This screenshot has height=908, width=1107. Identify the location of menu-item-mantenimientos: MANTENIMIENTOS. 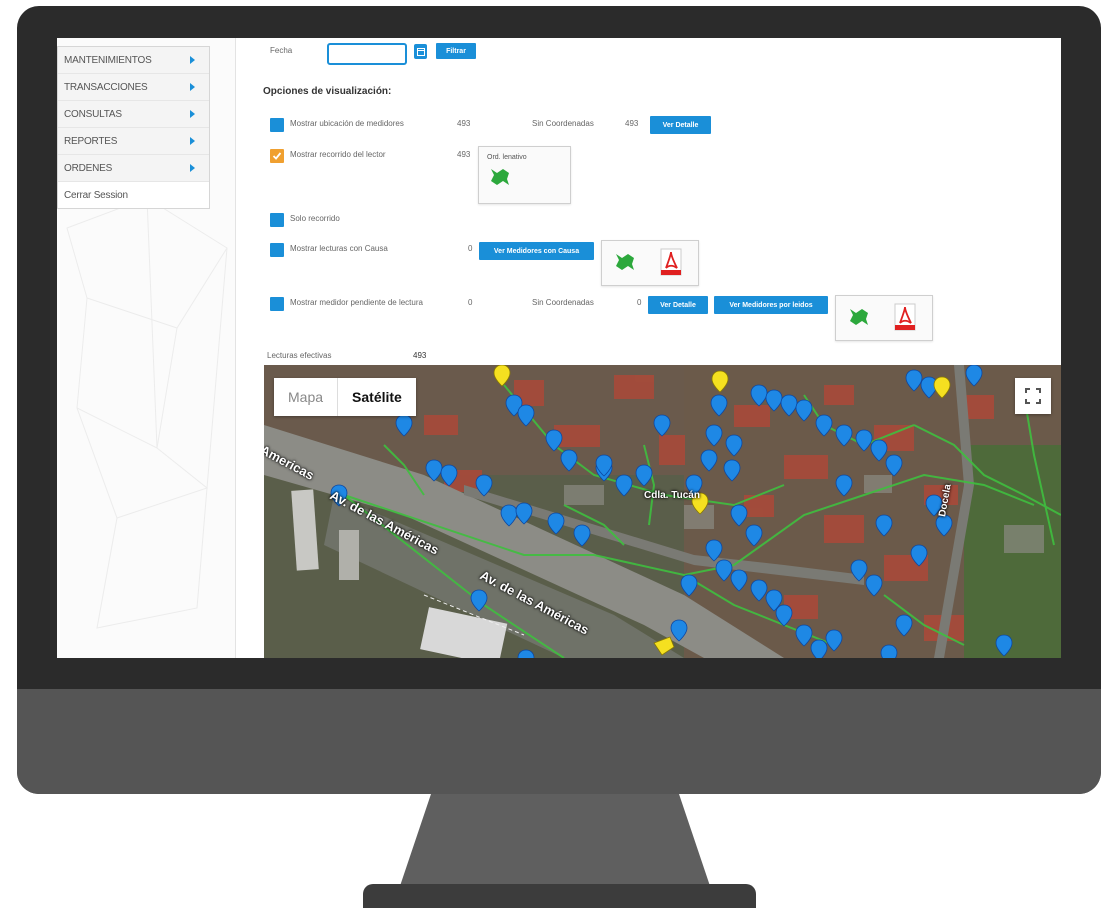
(133, 60).